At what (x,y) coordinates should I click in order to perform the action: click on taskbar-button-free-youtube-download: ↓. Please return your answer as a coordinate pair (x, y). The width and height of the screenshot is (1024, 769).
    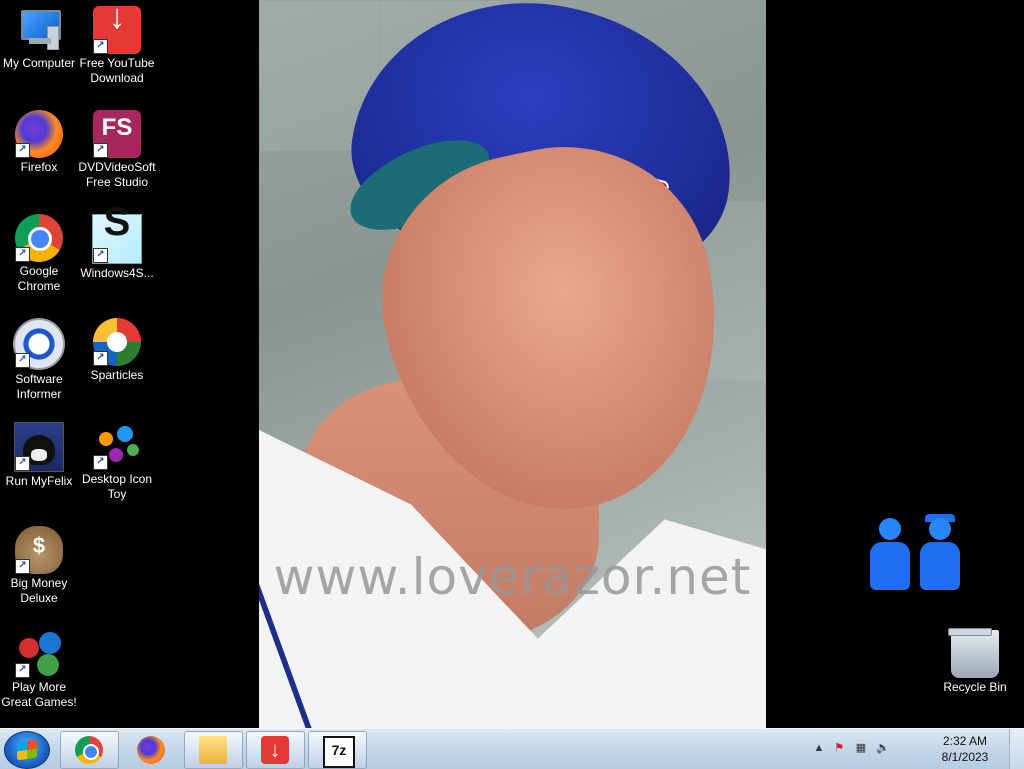
    Looking at the image, I should click on (275, 750).